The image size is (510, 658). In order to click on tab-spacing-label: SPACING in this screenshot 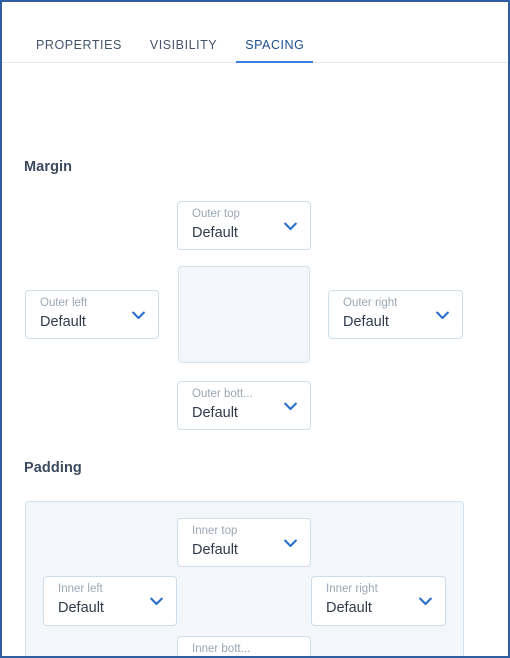, I will do `click(275, 45)`.